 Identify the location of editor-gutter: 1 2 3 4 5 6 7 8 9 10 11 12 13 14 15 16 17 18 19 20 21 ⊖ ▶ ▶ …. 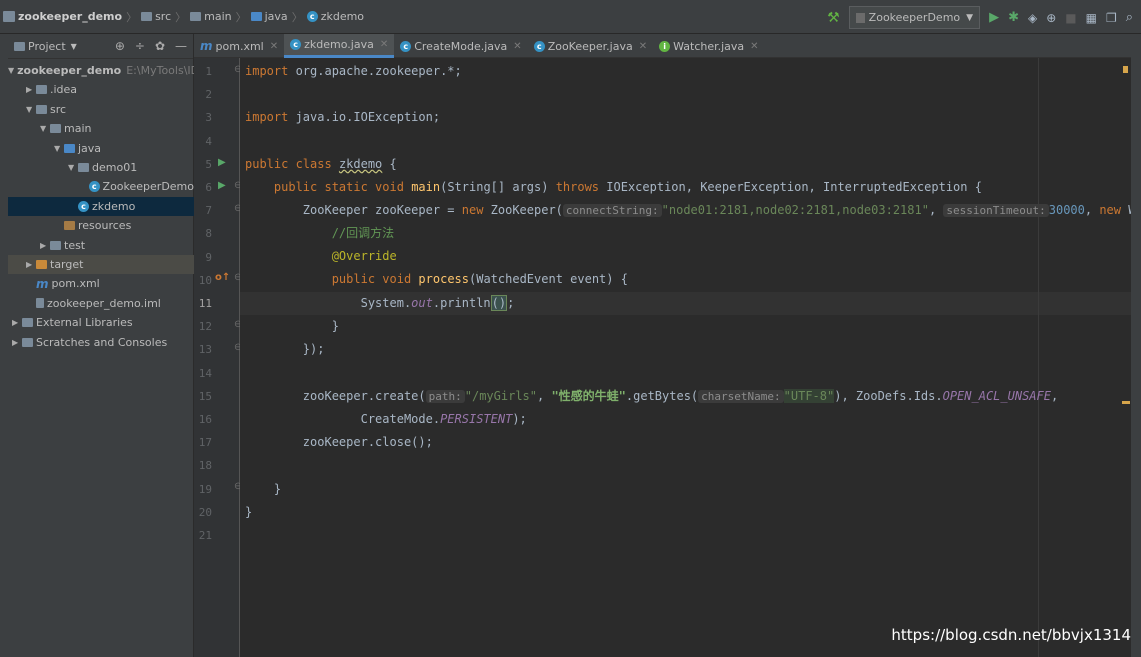
(218, 357).